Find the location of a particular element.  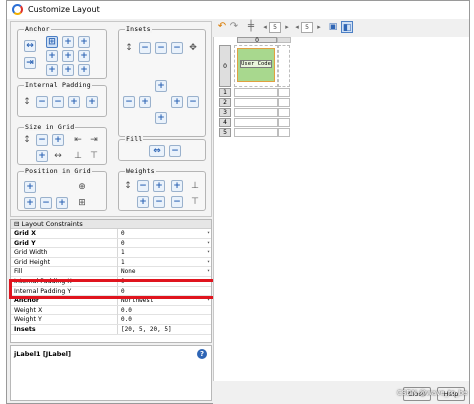

anchor-southwest-icon: + is located at coordinates (52, 70).